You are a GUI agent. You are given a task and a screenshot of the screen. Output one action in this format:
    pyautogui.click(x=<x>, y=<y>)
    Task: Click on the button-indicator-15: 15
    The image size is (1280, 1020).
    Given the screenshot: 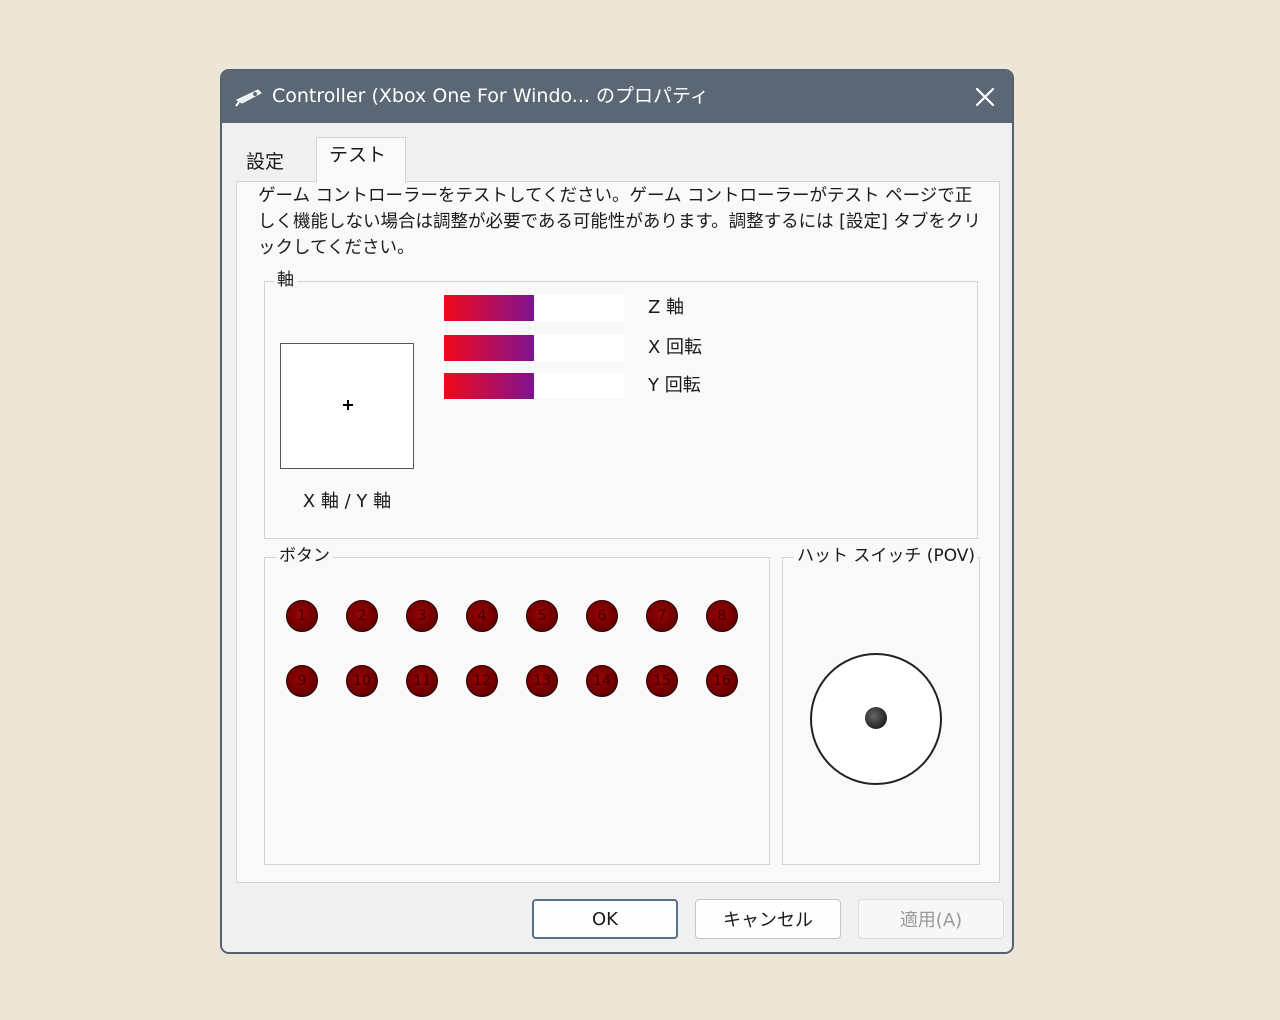 What is the action you would take?
    pyautogui.click(x=662, y=681)
    